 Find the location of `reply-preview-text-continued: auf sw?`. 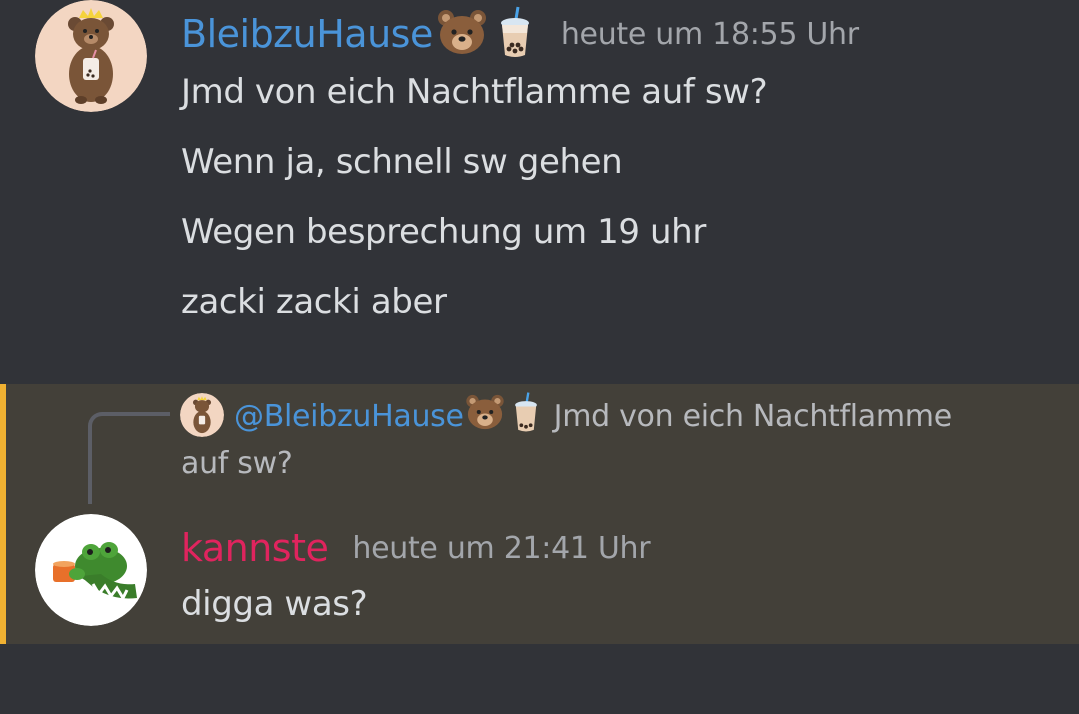

reply-preview-text-continued: auf sw? is located at coordinates (237, 463).